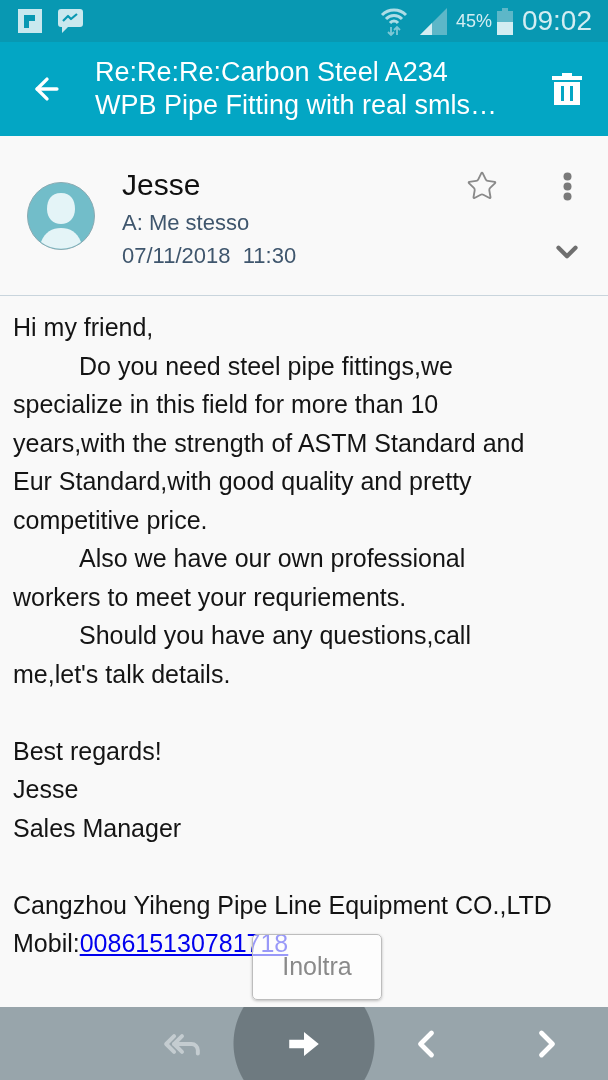 The height and width of the screenshot is (1080, 608). Describe the element at coordinates (393, 21) in the screenshot. I see `wifi-icon` at that location.